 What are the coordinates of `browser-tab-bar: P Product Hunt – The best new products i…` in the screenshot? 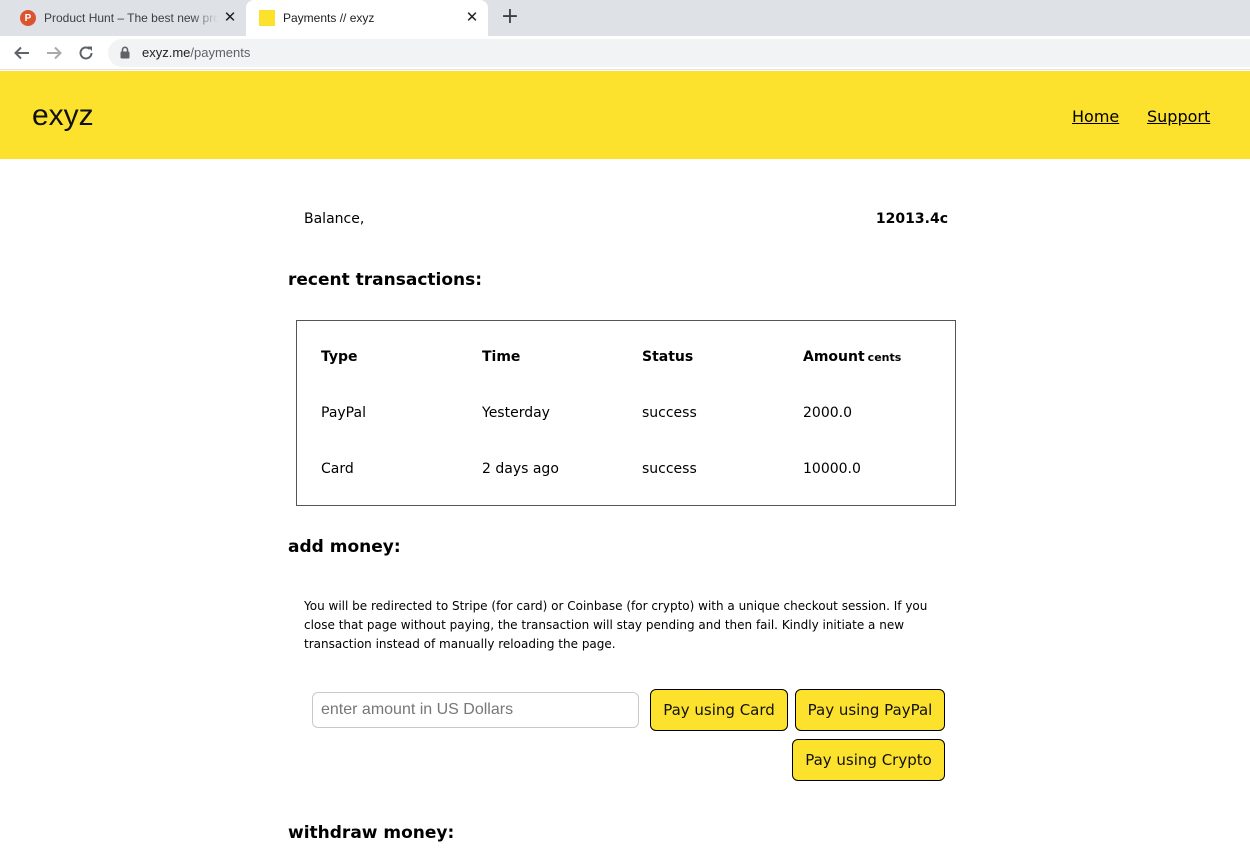 It's located at (625, 18).